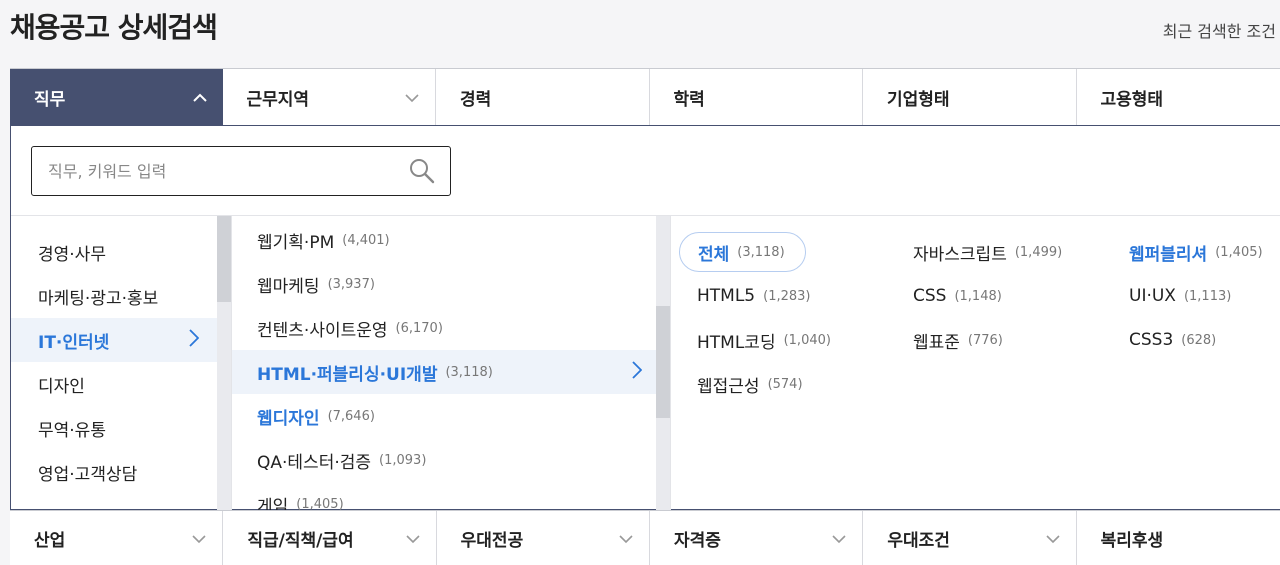 This screenshot has height=565, width=1280. I want to click on keyword-label: HTML코딩, so click(736, 342).